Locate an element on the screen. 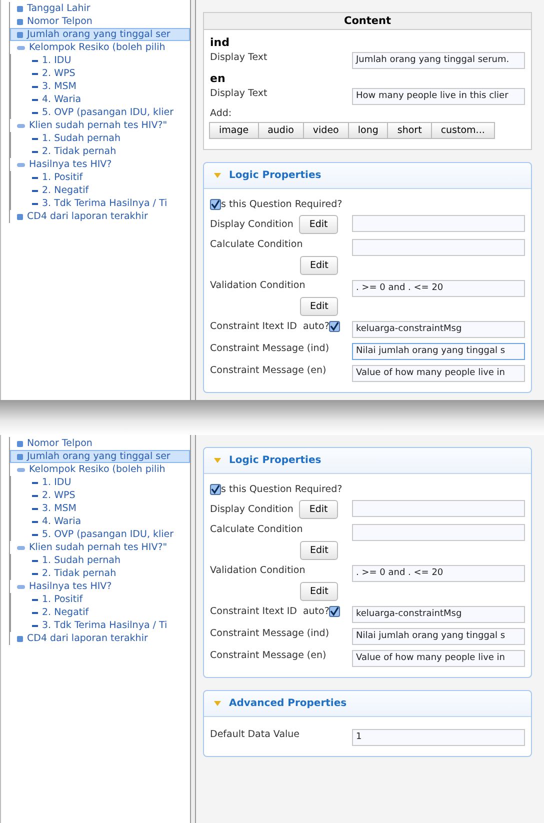  auto-label: auto? is located at coordinates (316, 611).